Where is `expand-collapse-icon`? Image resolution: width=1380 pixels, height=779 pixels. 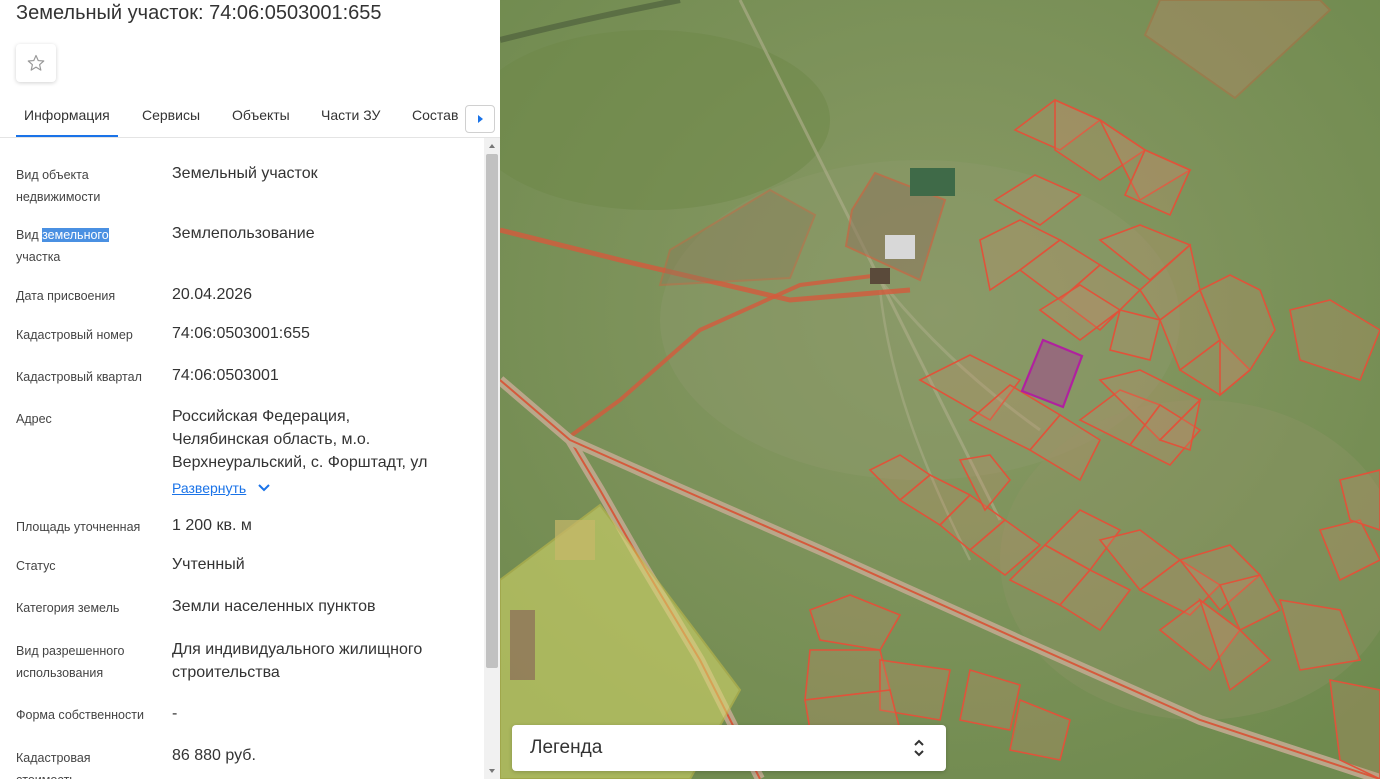 expand-collapse-icon is located at coordinates (919, 748).